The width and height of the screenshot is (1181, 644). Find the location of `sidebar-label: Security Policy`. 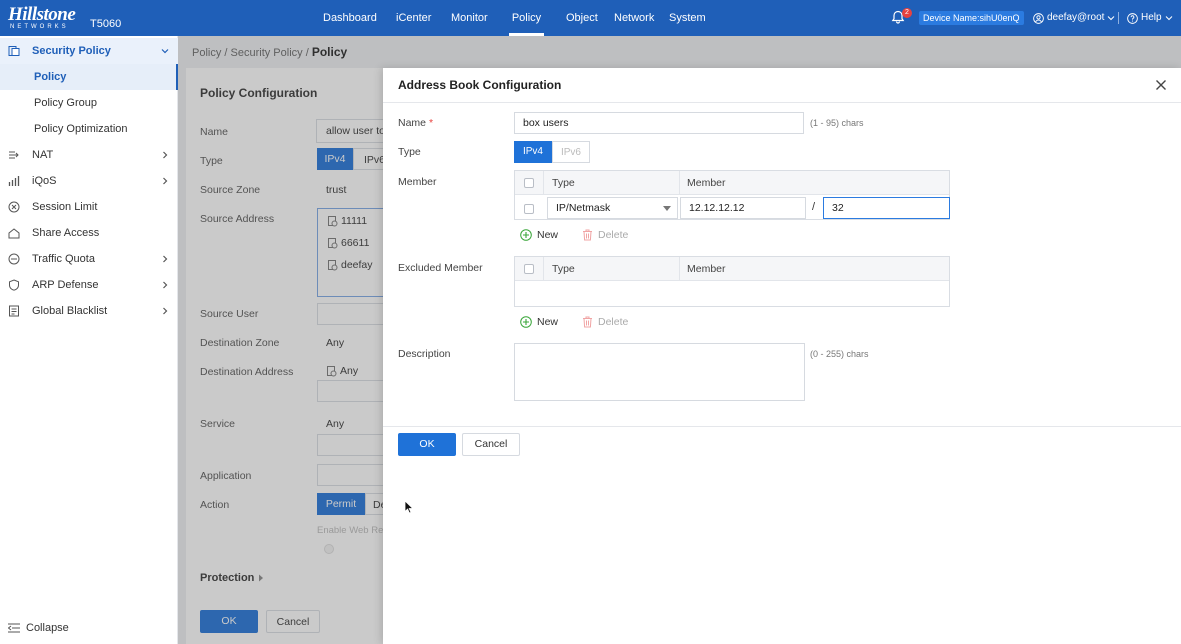

sidebar-label: Security Policy is located at coordinates (71, 51).